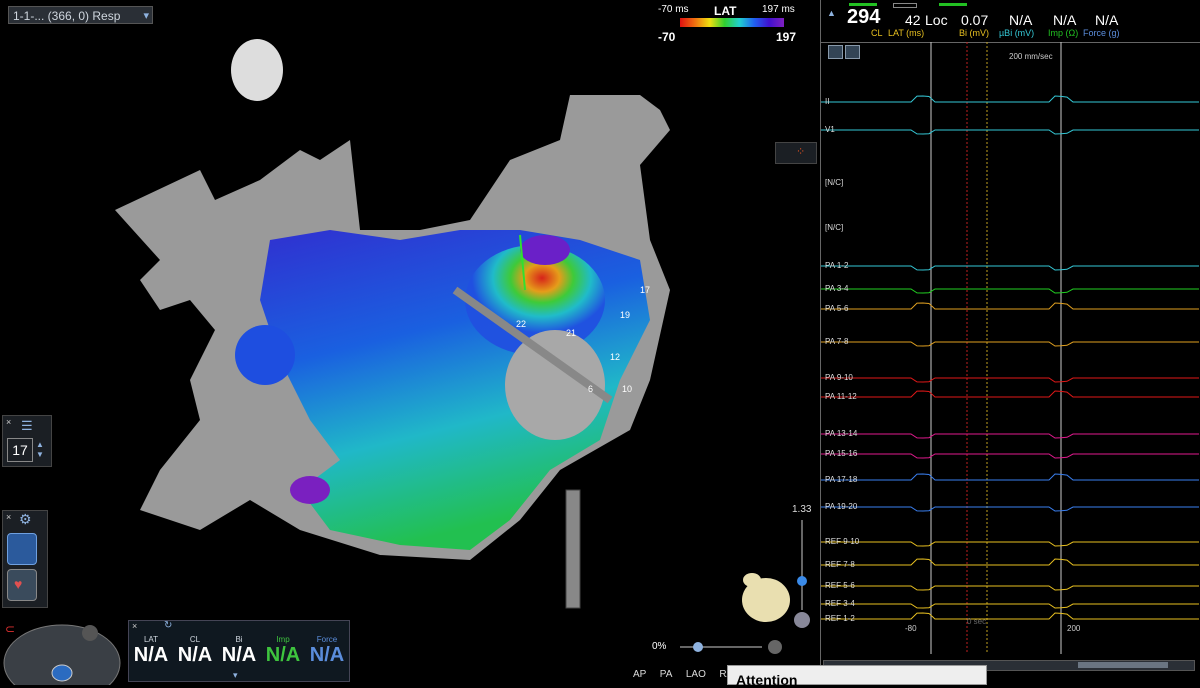 This screenshot has height=688, width=1200. What do you see at coordinates (974, 33) in the screenshot?
I see `bi-label: Bi (mV)` at bounding box center [974, 33].